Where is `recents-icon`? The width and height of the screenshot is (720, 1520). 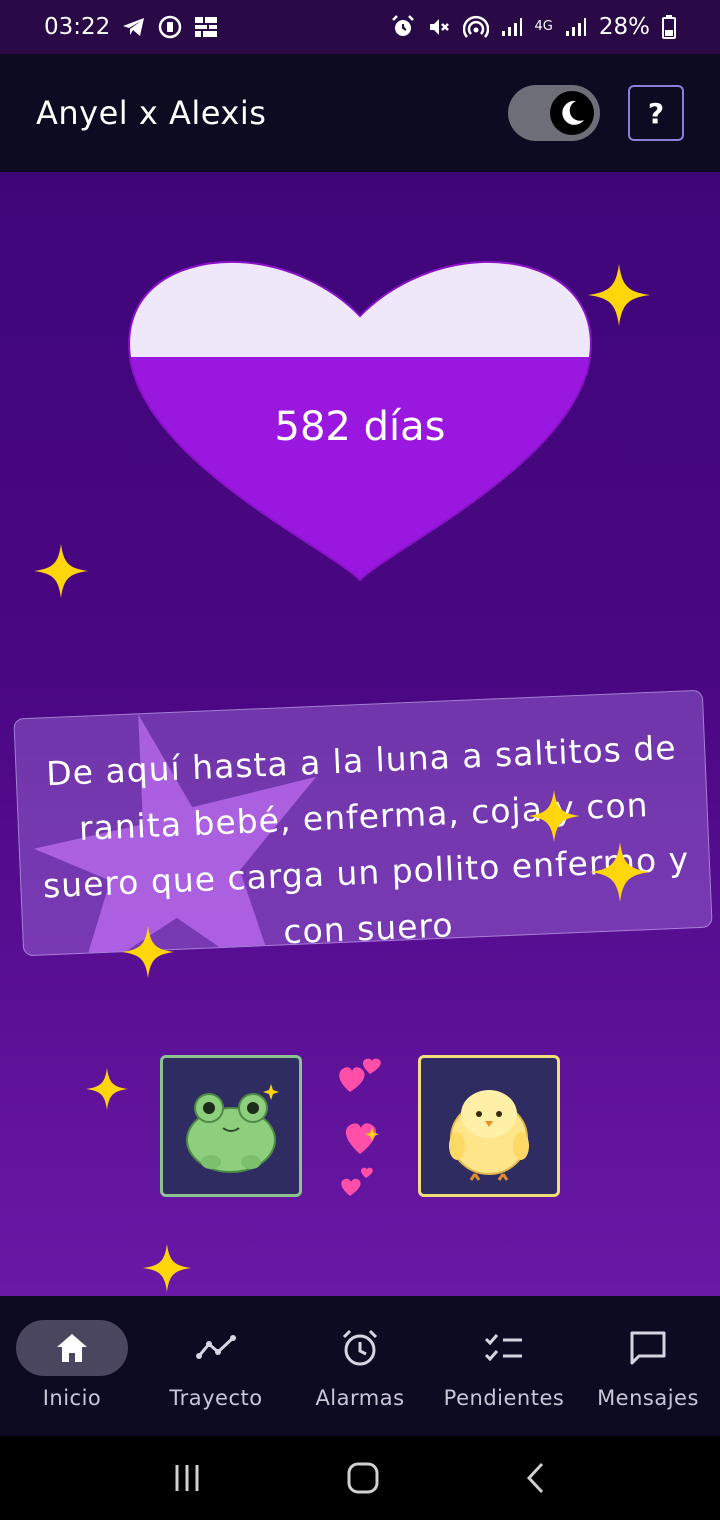
recents-icon is located at coordinates (187, 1478).